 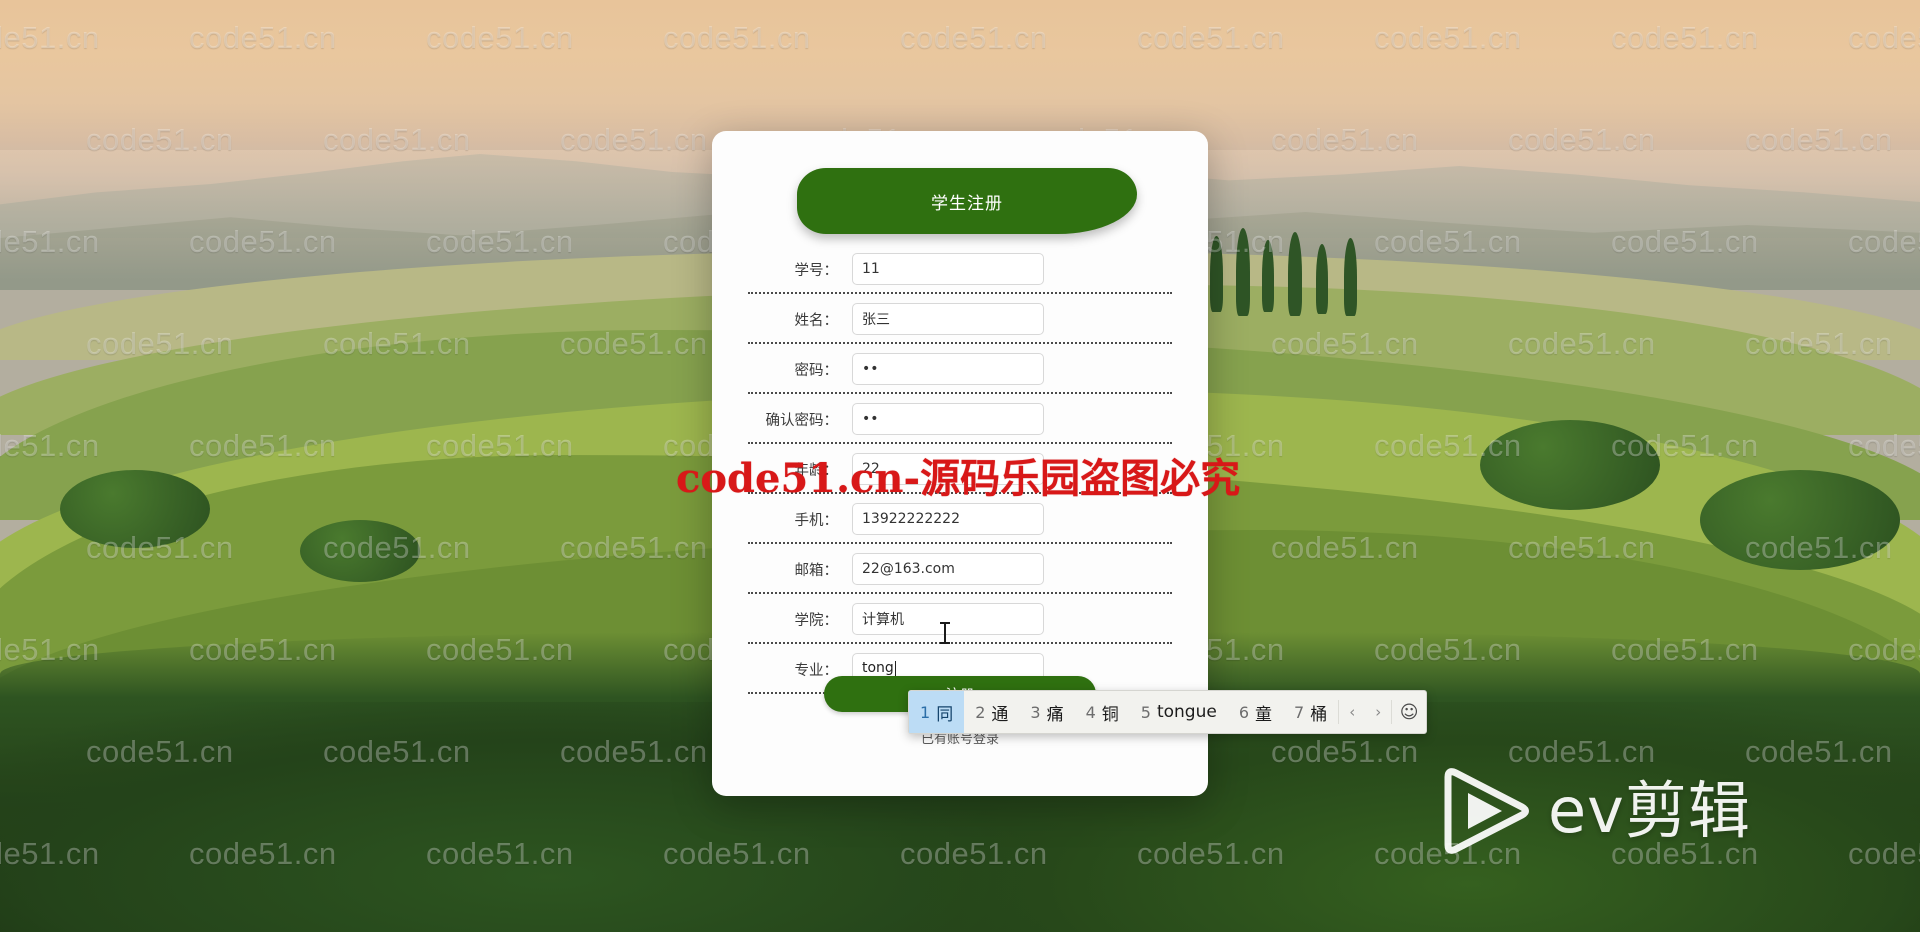 I want to click on form-row-student-name: 姓名：, so click(x=960, y=319).